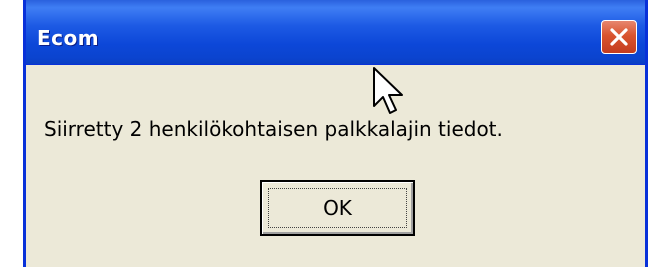  I want to click on close-button, so click(619, 37).